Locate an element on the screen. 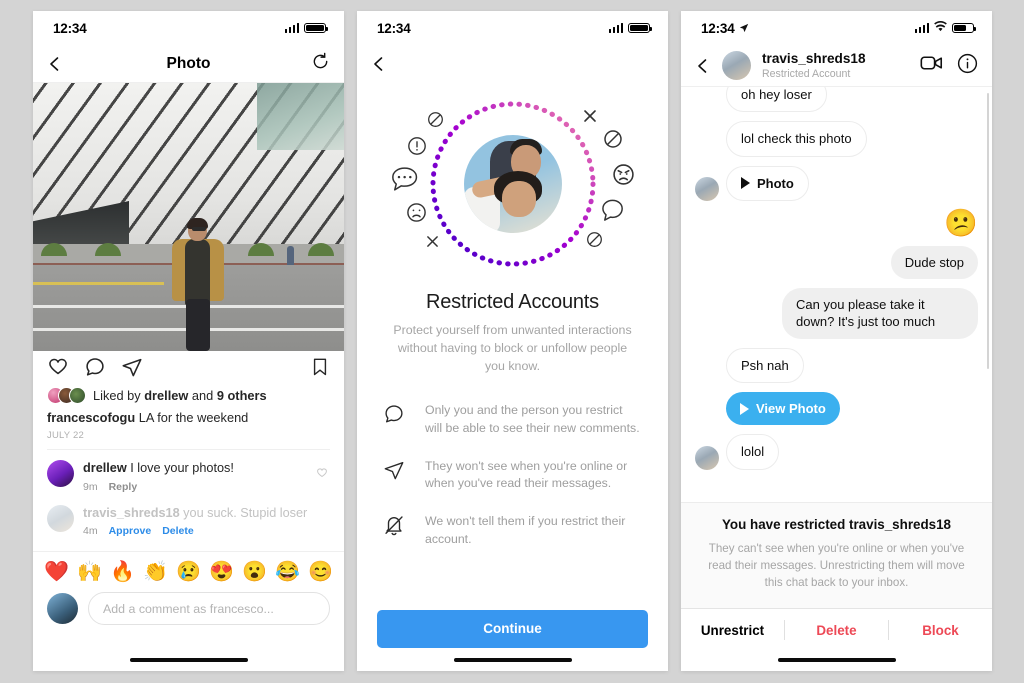  view-photo-button: View Photo is located at coordinates (783, 408).